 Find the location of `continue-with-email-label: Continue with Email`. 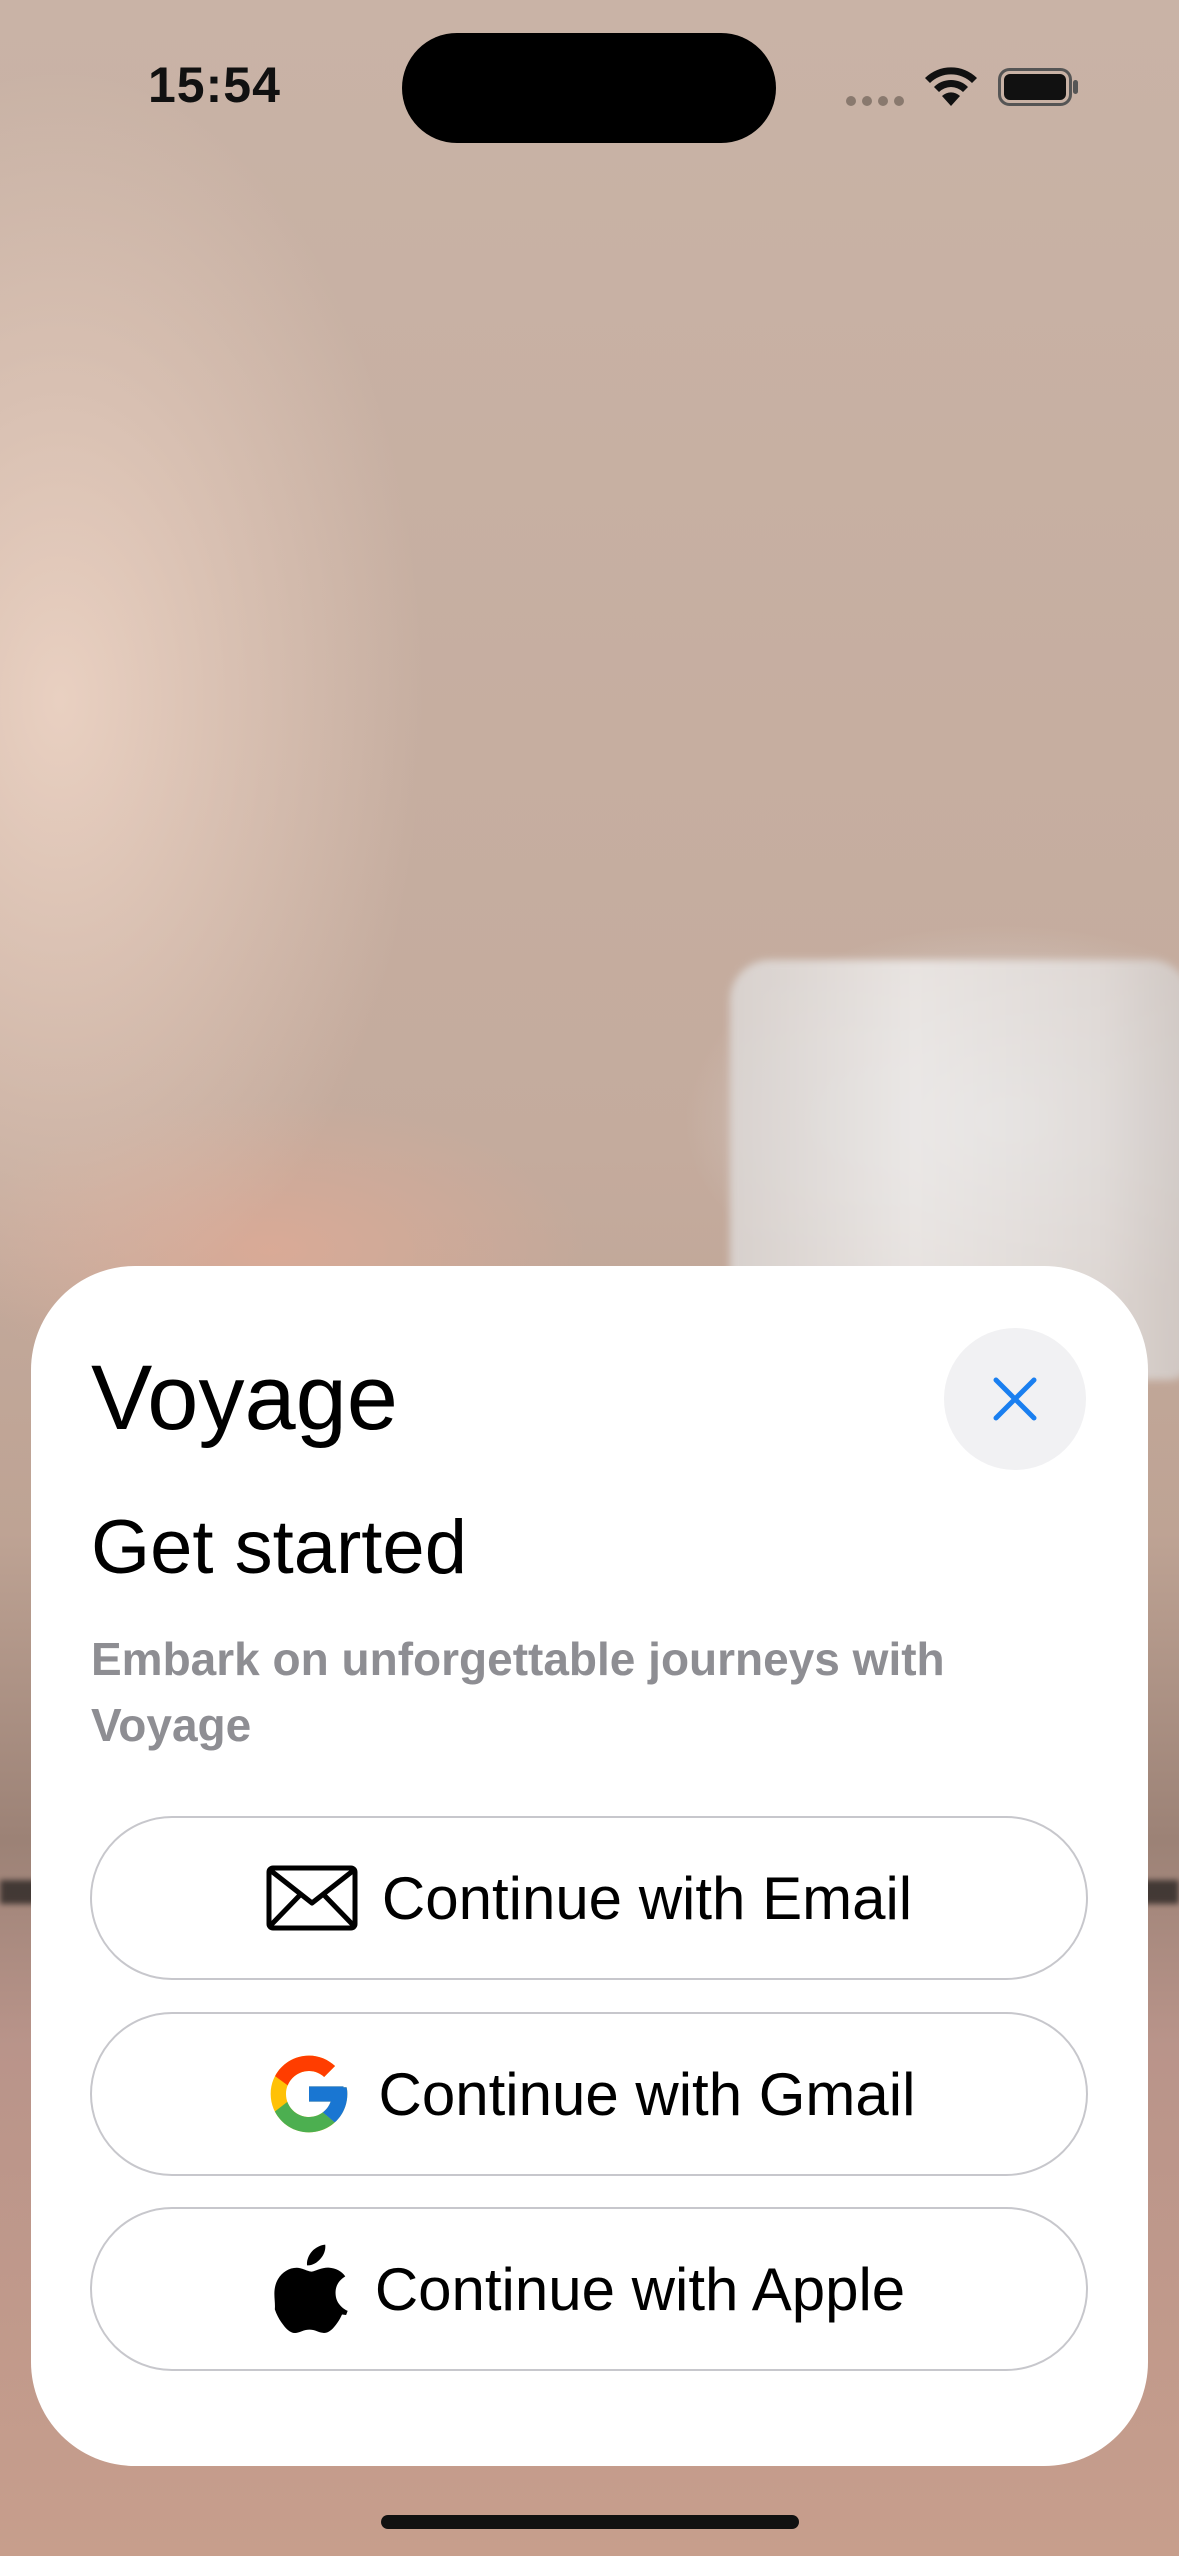

continue-with-email-label: Continue with Email is located at coordinates (647, 1898).